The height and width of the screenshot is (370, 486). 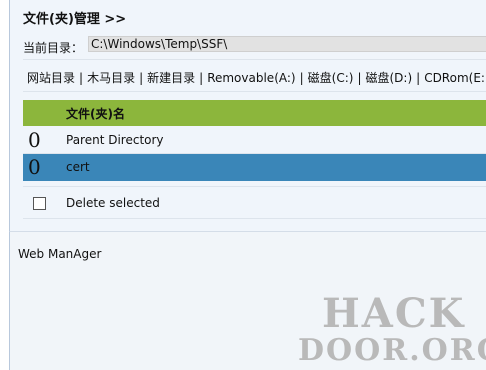 What do you see at coordinates (51, 78) in the screenshot?
I see `nav-link-site-dir: 网站目录` at bounding box center [51, 78].